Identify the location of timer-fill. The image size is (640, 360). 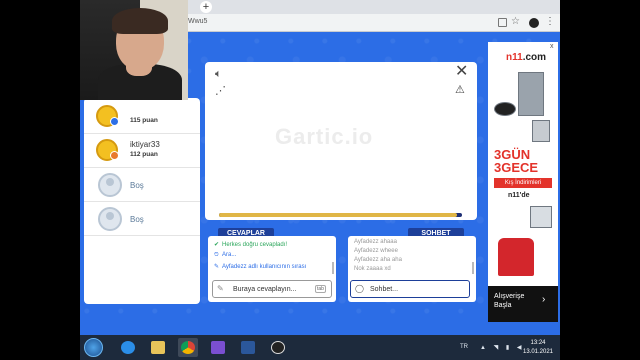
(338, 215).